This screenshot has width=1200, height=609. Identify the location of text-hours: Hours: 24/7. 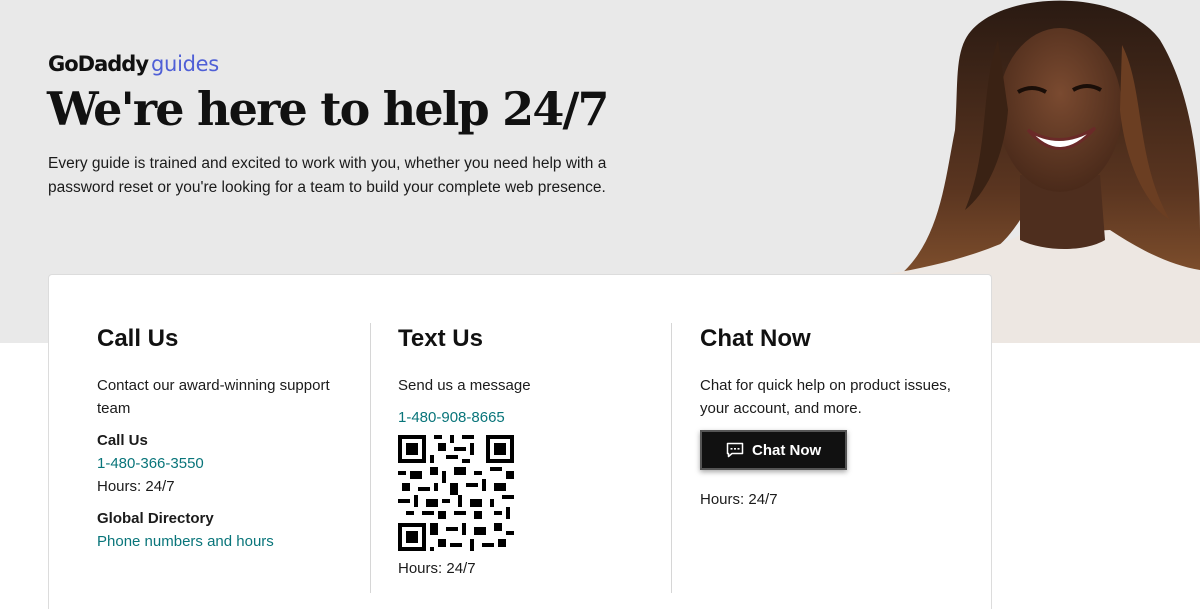
(437, 568).